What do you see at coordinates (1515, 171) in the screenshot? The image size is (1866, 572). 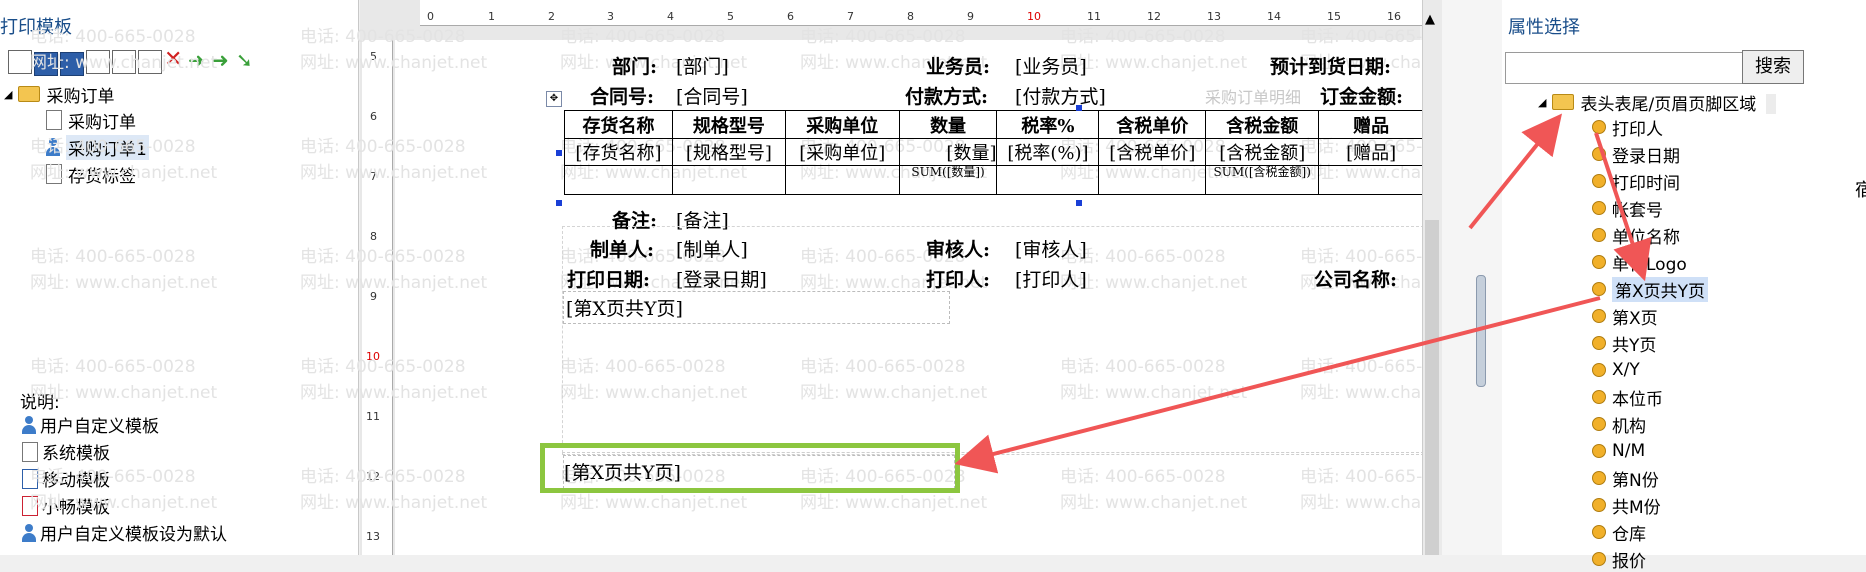 I see `arrow-to-group` at bounding box center [1515, 171].